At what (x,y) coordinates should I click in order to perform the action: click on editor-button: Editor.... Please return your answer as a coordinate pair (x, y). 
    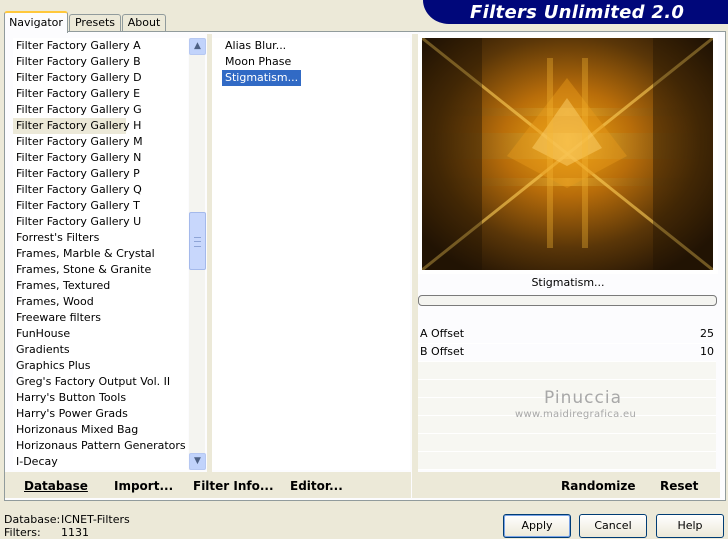
    Looking at the image, I should click on (316, 486).